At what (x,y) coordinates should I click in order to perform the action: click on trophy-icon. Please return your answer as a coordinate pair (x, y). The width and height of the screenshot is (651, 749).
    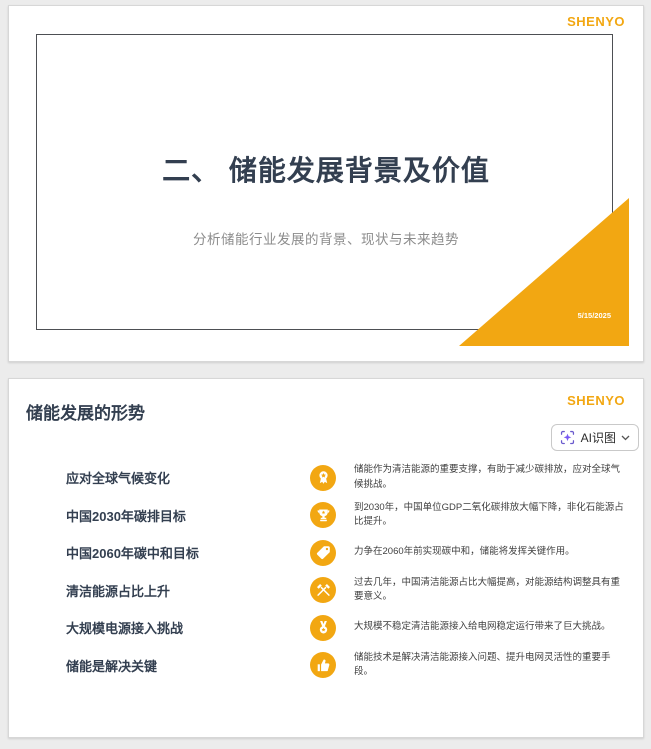
    Looking at the image, I should click on (323, 515).